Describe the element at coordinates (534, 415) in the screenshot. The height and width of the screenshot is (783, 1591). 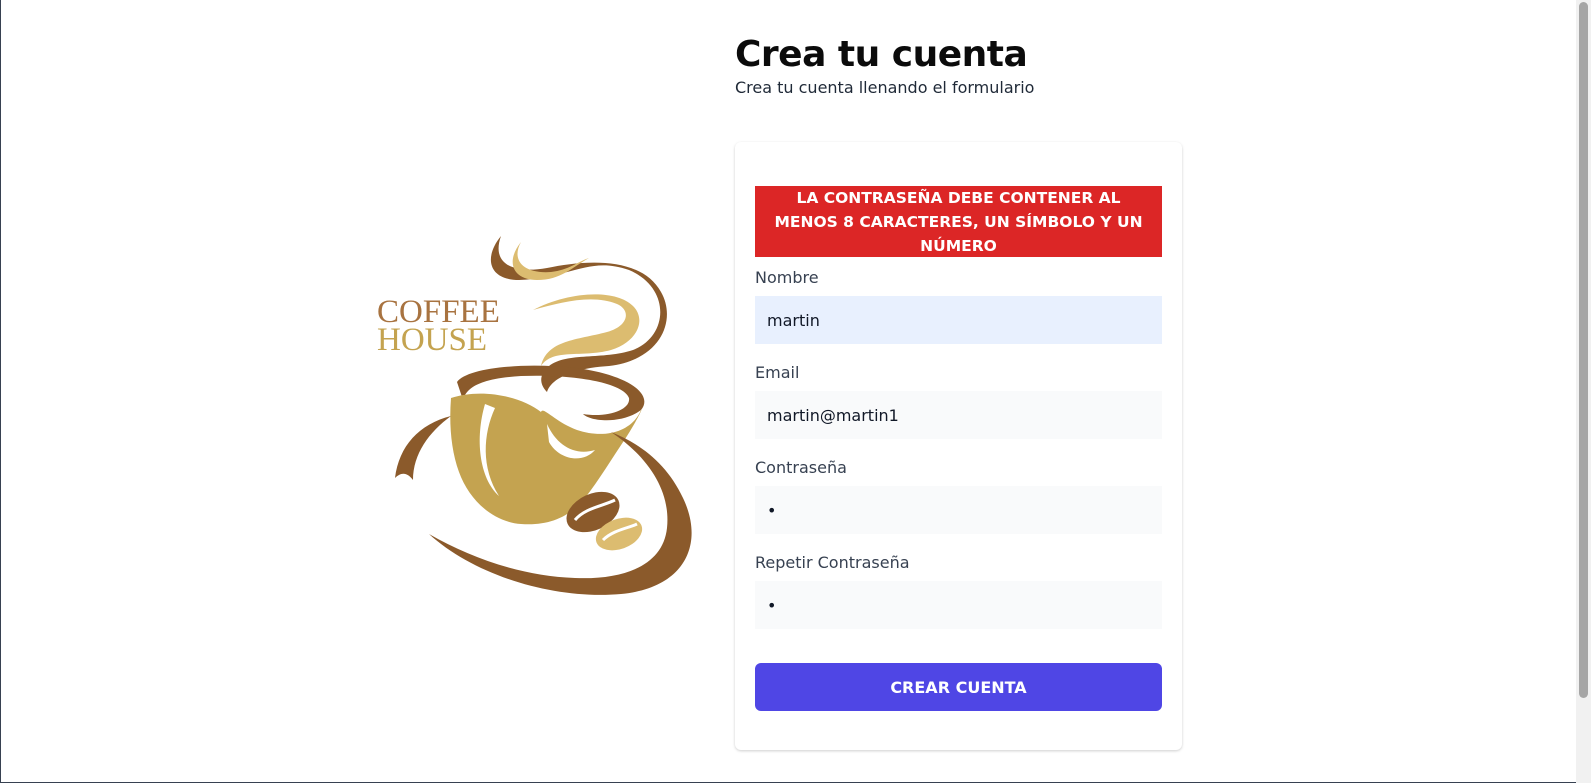
I see `coffee-house-logo: COFFEE HOUSE` at that location.